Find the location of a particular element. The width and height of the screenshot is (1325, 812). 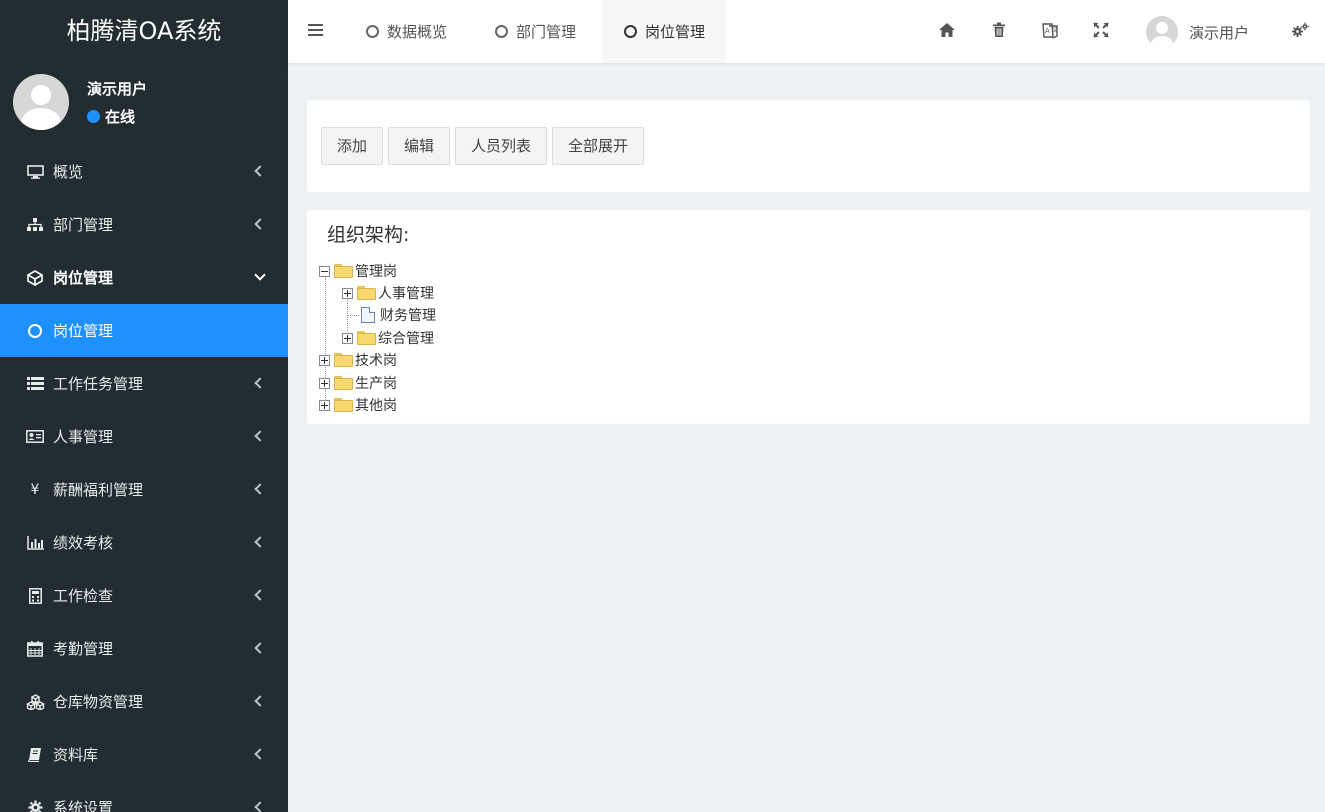

sidebar-item-hr: 人事管理 is located at coordinates (144, 436).